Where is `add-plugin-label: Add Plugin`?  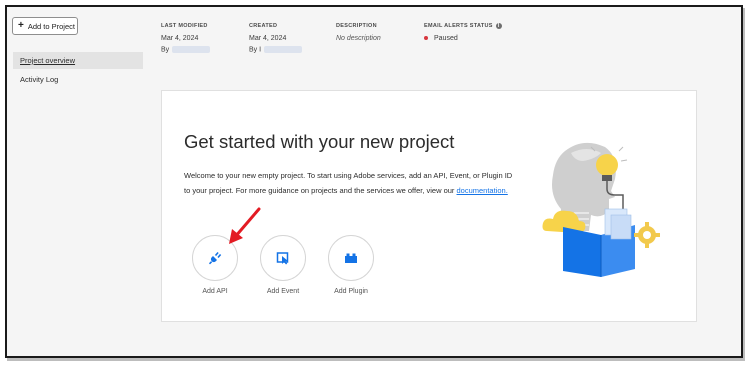
add-plugin-label: Add Plugin is located at coordinates (351, 291).